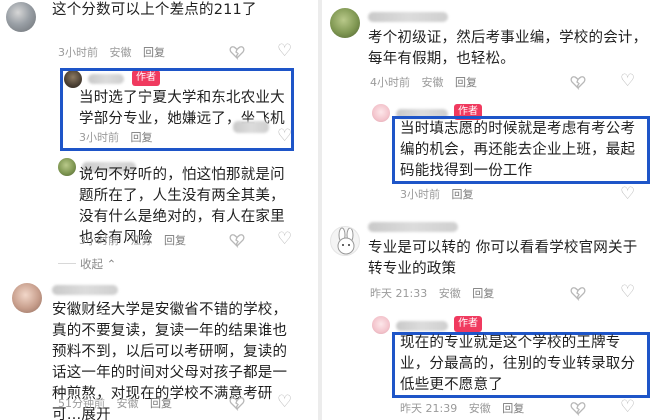  Describe the element at coordinates (468, 324) in the screenshot. I see `author-tag: 作者` at that location.